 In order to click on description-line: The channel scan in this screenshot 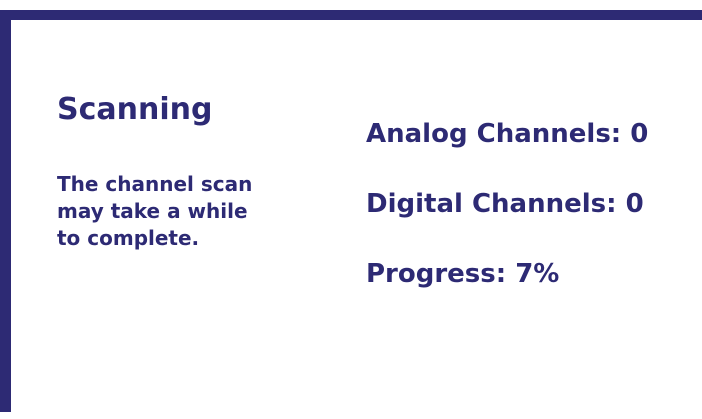, I will do `click(155, 184)`.